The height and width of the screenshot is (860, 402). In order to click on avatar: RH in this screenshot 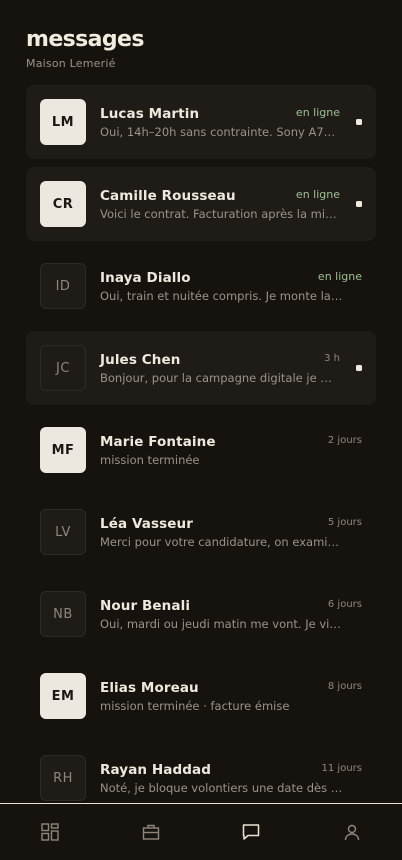, I will do `click(63, 778)`.